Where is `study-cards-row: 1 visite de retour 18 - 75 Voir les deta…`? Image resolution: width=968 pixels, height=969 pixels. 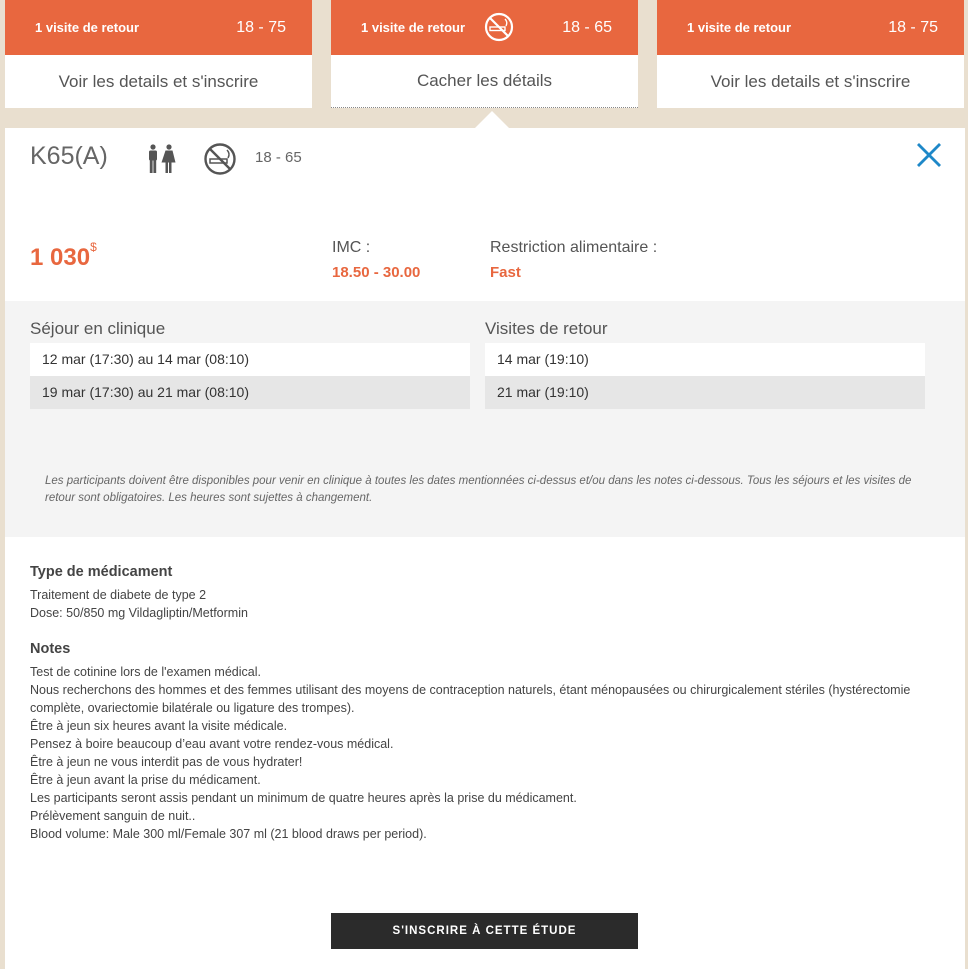
study-cards-row: 1 visite de retour 18 - 75 Voir les deta… is located at coordinates (484, 64).